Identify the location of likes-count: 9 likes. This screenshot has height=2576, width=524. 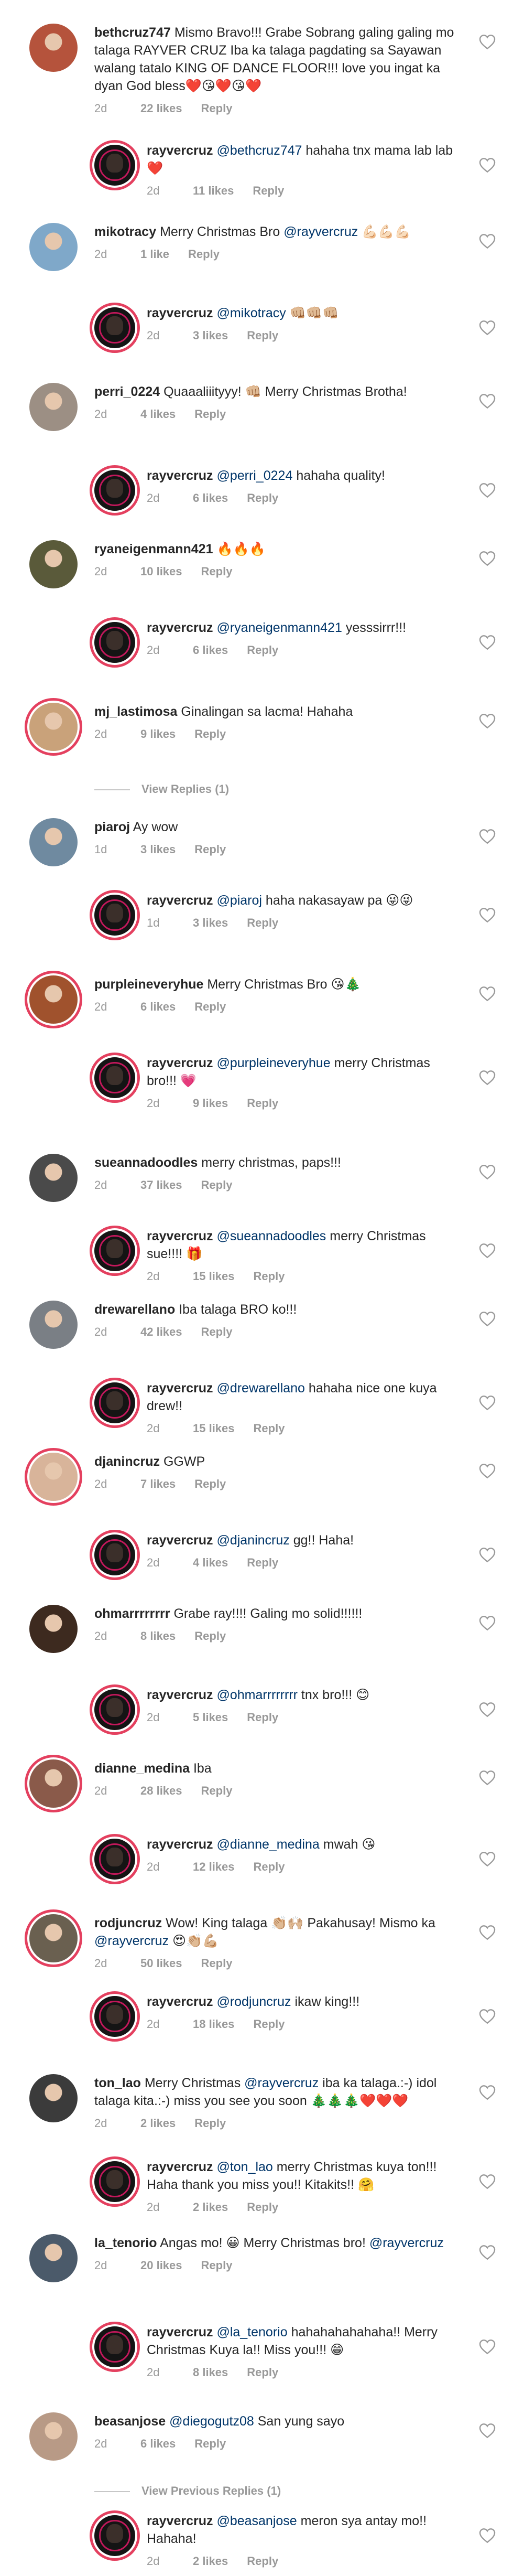
(158, 734).